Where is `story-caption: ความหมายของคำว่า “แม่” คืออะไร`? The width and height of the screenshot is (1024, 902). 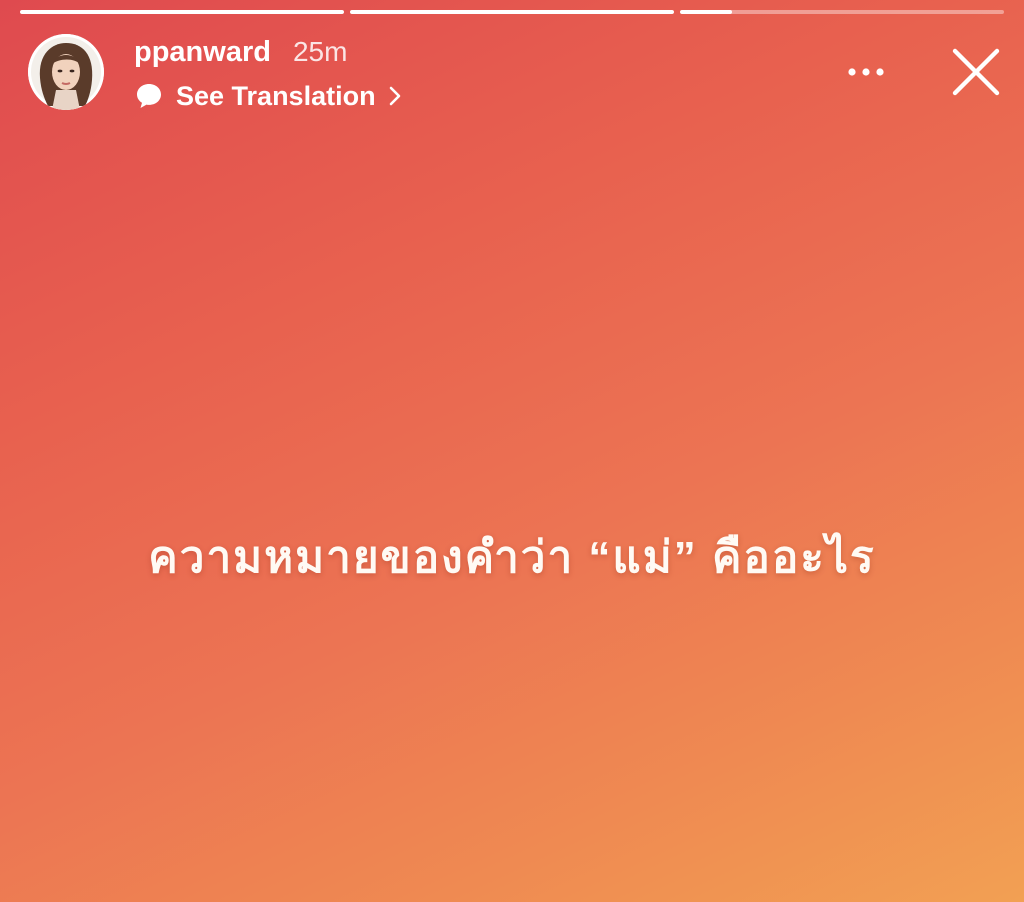 story-caption: ความหมายของคำว่า “แม่” คืออะไร is located at coordinates (512, 557).